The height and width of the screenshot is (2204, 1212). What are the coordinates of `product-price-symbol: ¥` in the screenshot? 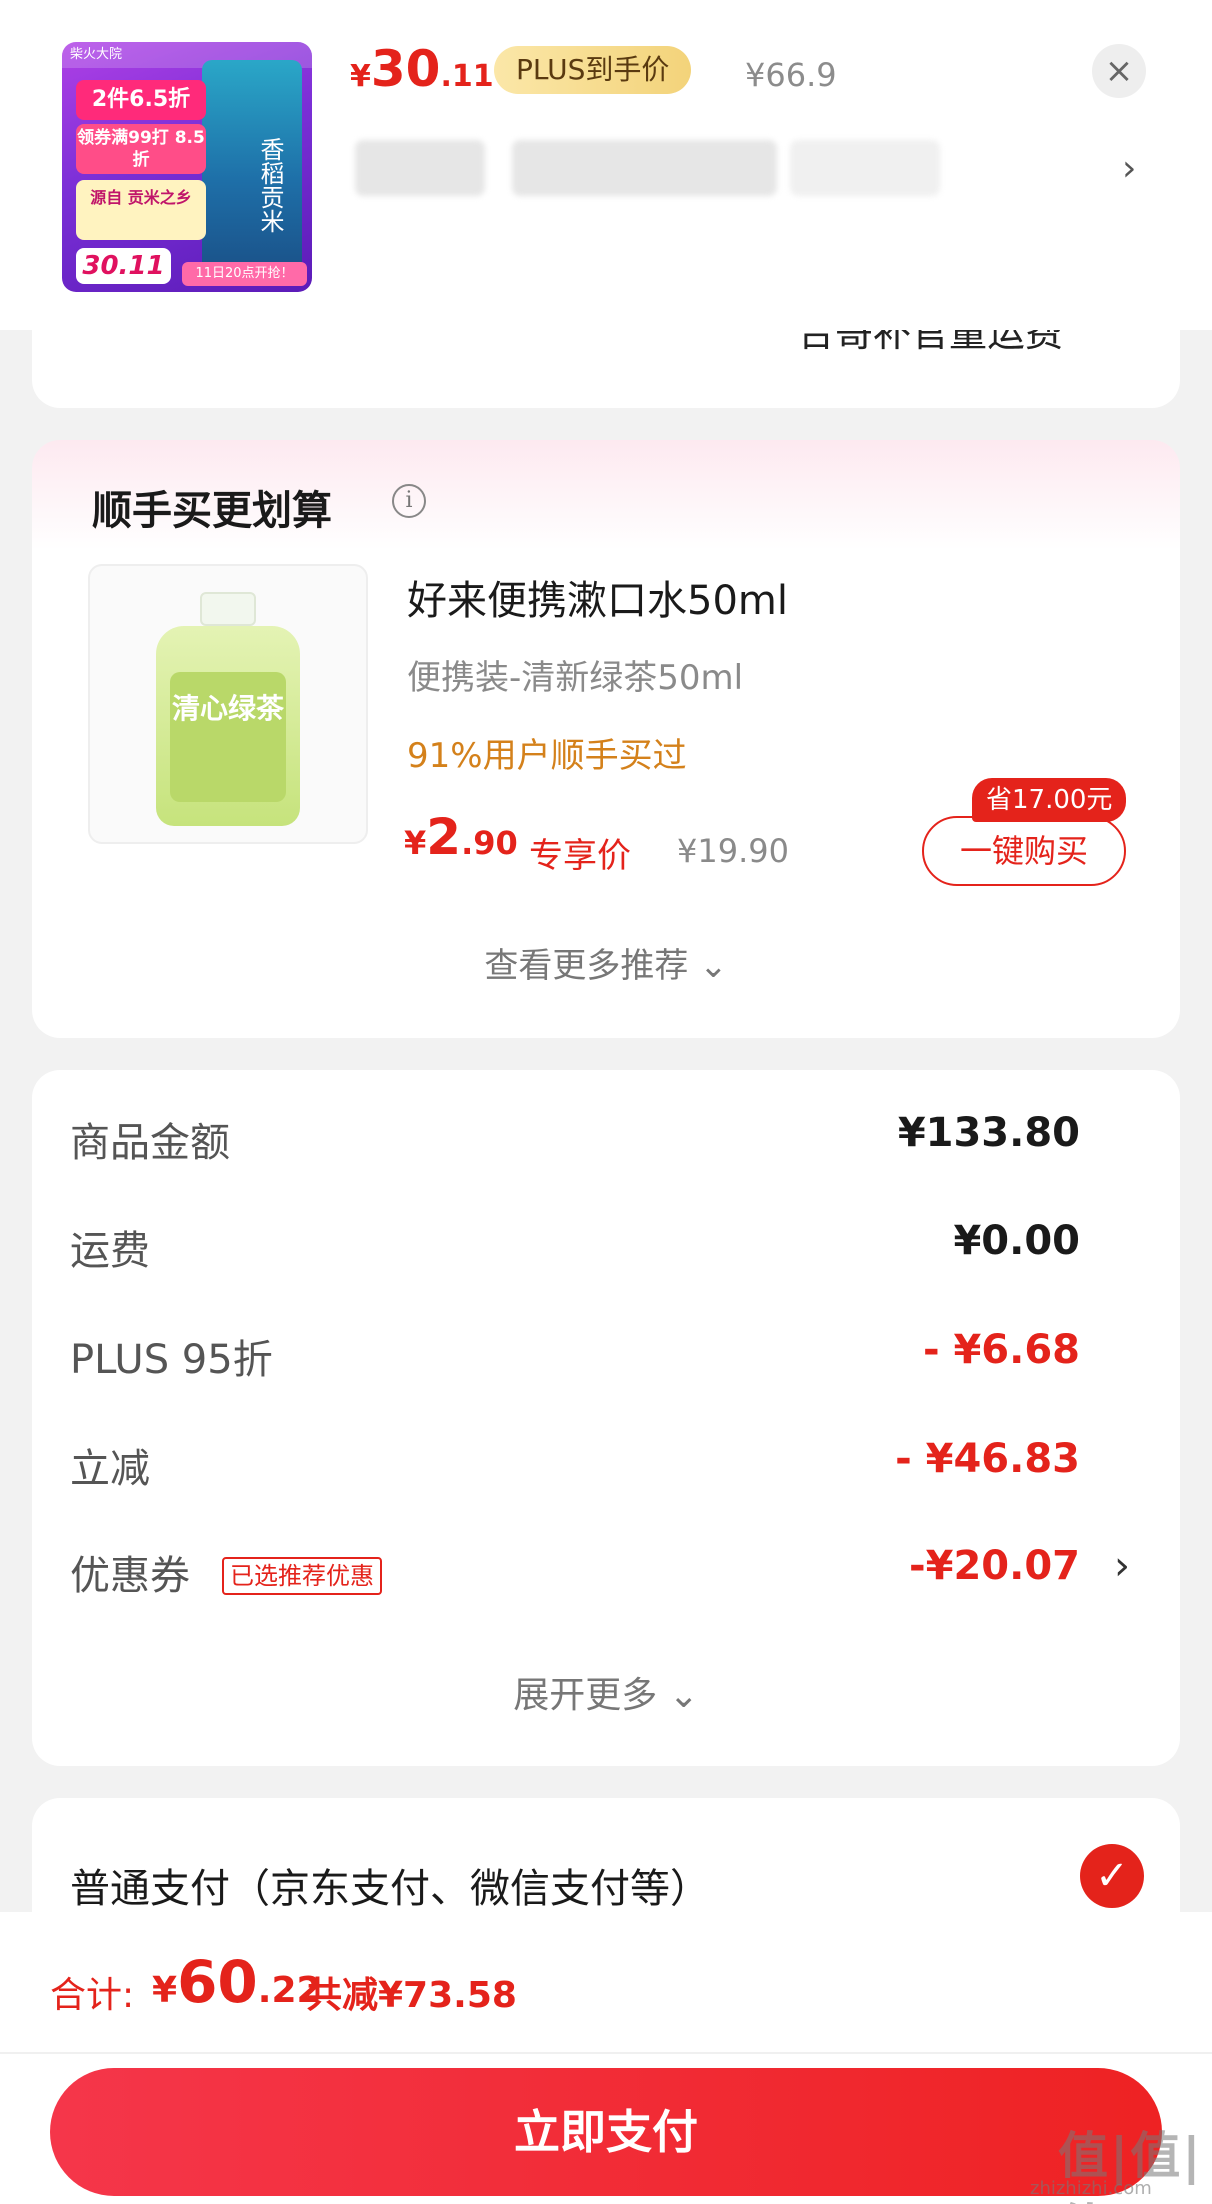 It's located at (415, 843).